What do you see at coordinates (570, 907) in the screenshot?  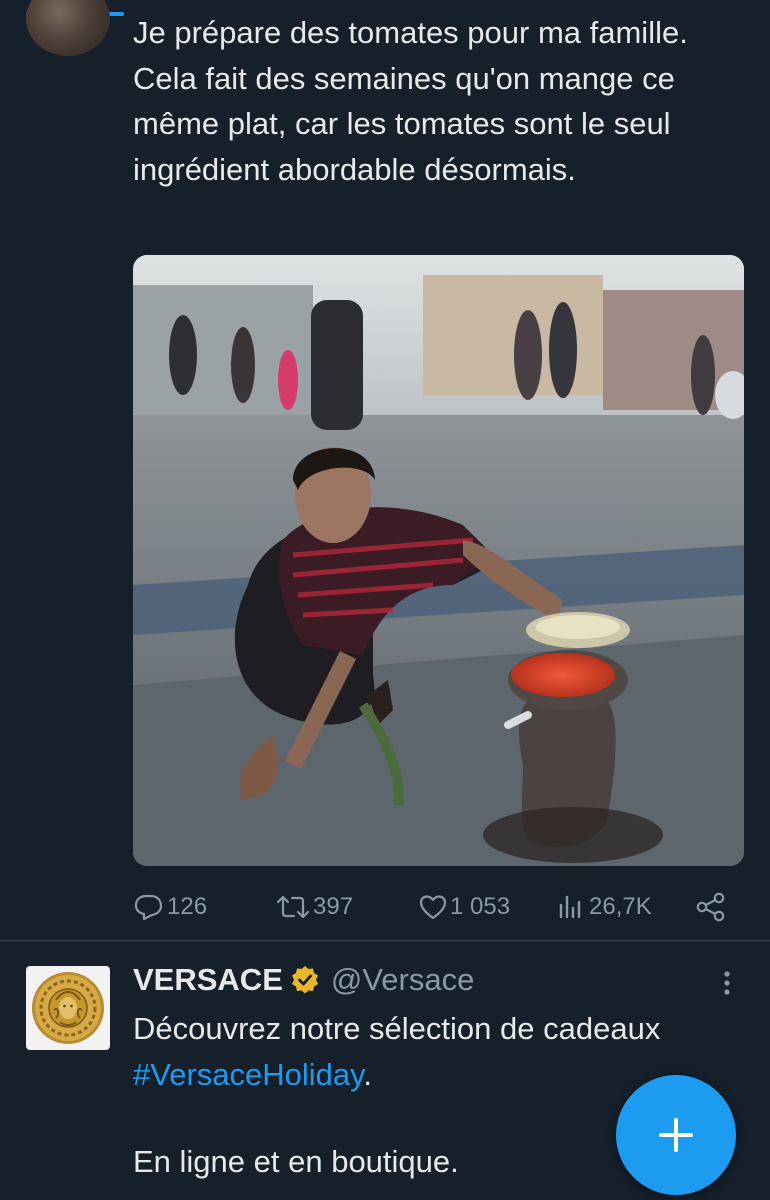 I see `views-icon` at bounding box center [570, 907].